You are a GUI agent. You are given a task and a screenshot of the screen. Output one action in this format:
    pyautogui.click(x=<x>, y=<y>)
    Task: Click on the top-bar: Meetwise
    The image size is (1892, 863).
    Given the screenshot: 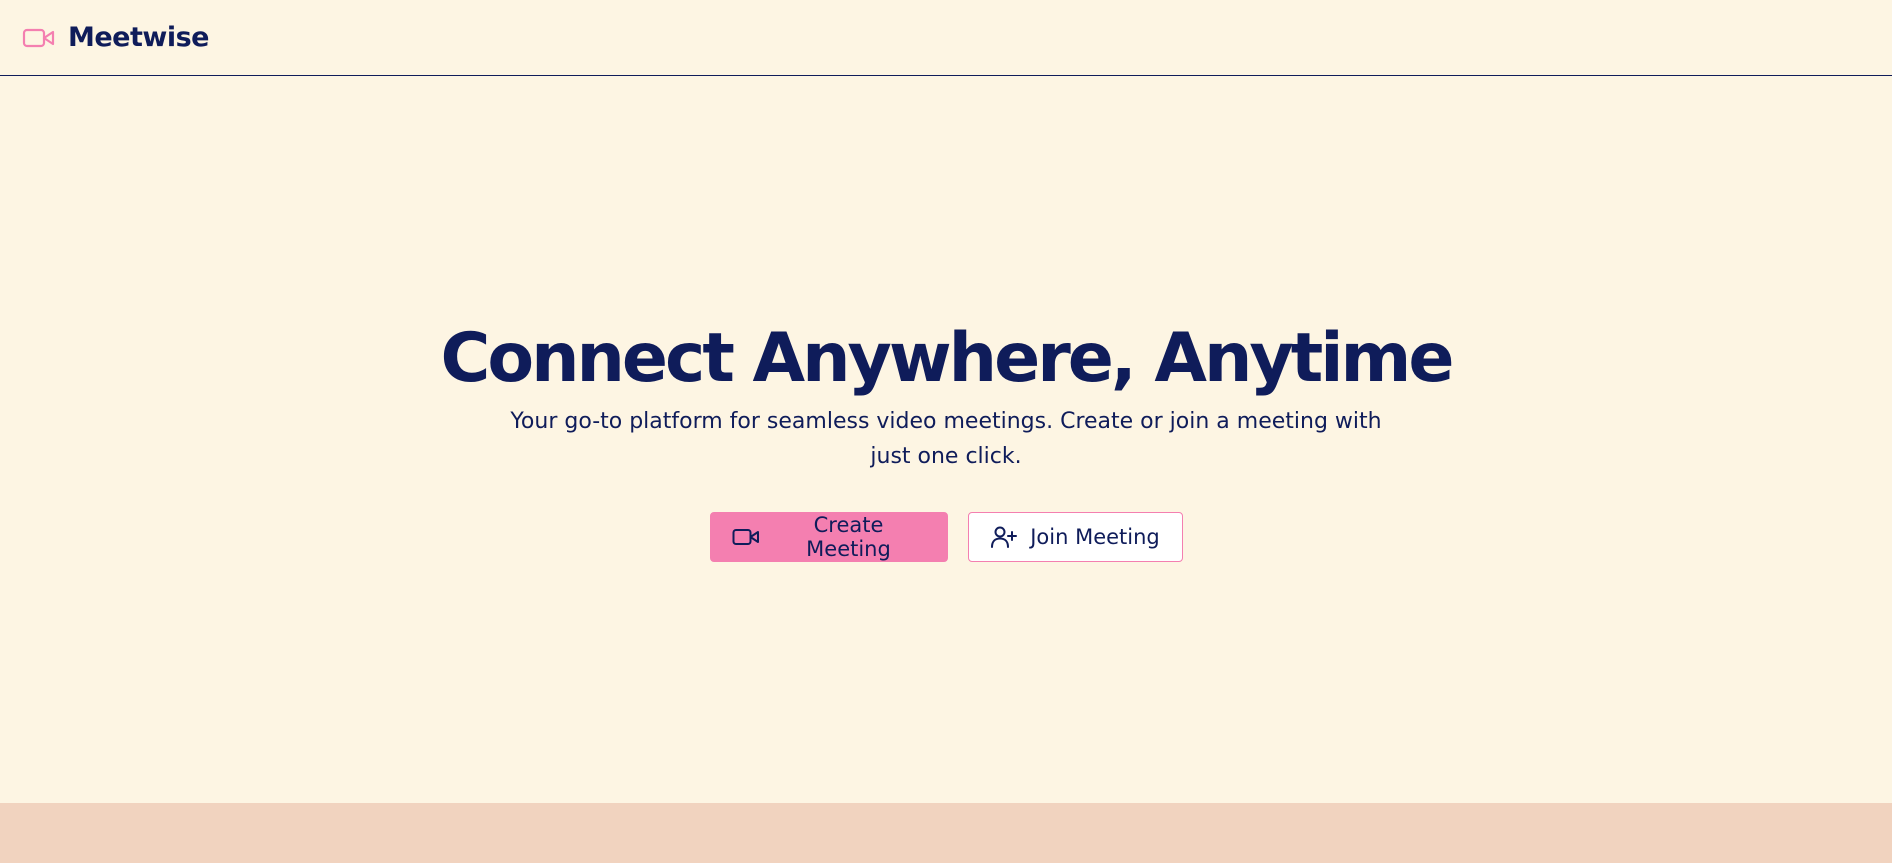 What is the action you would take?
    pyautogui.click(x=946, y=38)
    